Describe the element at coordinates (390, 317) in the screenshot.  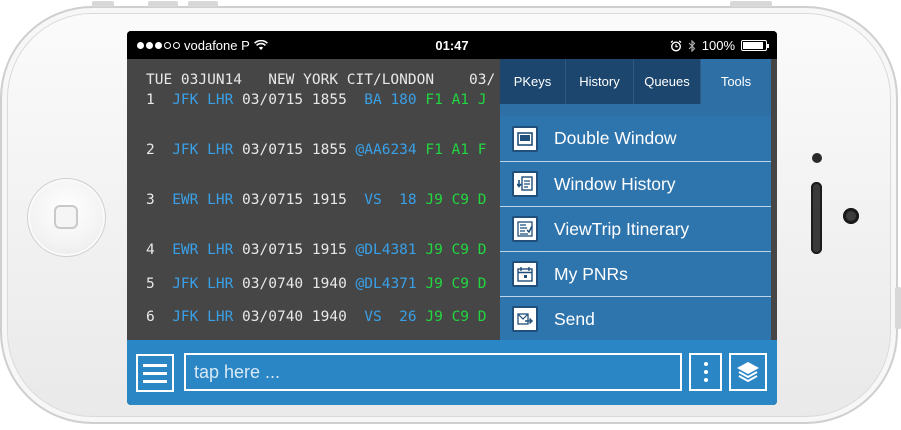
I see `terminal-segment: VS 26` at that location.